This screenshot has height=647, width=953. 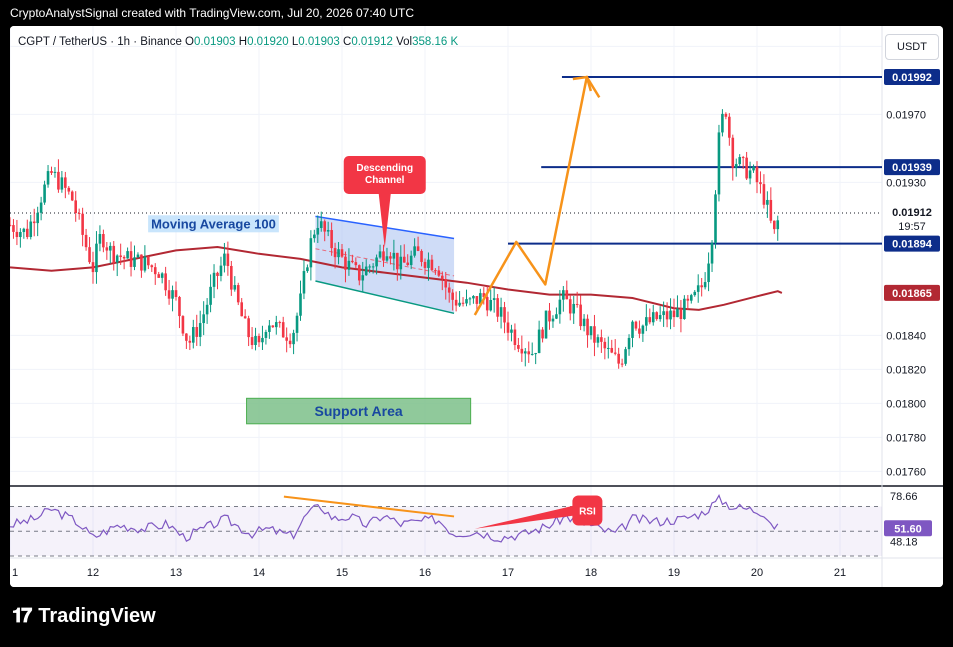 I want to click on x-tick-label: 20, so click(x=757, y=573).